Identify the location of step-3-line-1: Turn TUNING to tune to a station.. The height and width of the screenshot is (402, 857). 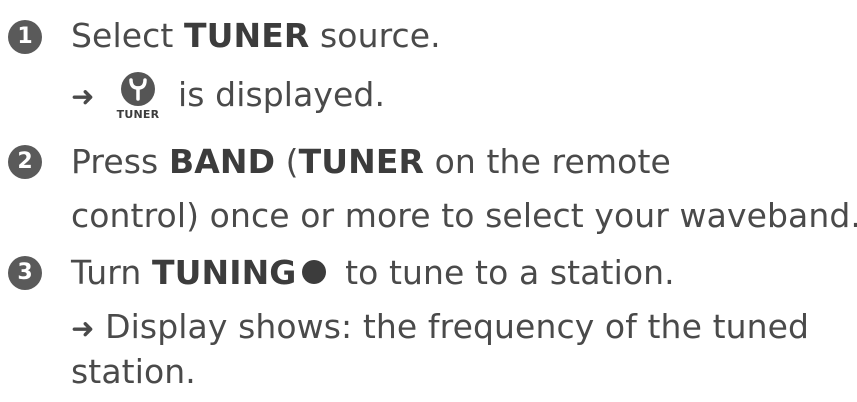
(373, 273).